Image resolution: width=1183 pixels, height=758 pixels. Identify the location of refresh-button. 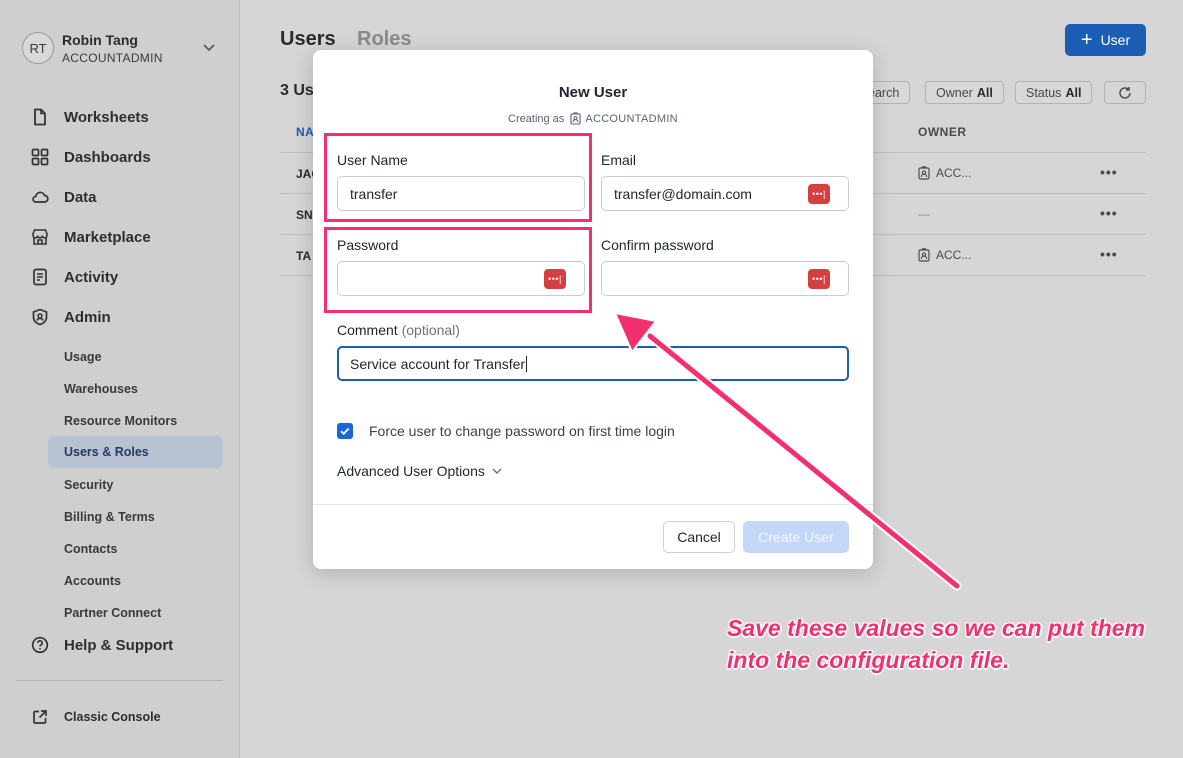
(1125, 92).